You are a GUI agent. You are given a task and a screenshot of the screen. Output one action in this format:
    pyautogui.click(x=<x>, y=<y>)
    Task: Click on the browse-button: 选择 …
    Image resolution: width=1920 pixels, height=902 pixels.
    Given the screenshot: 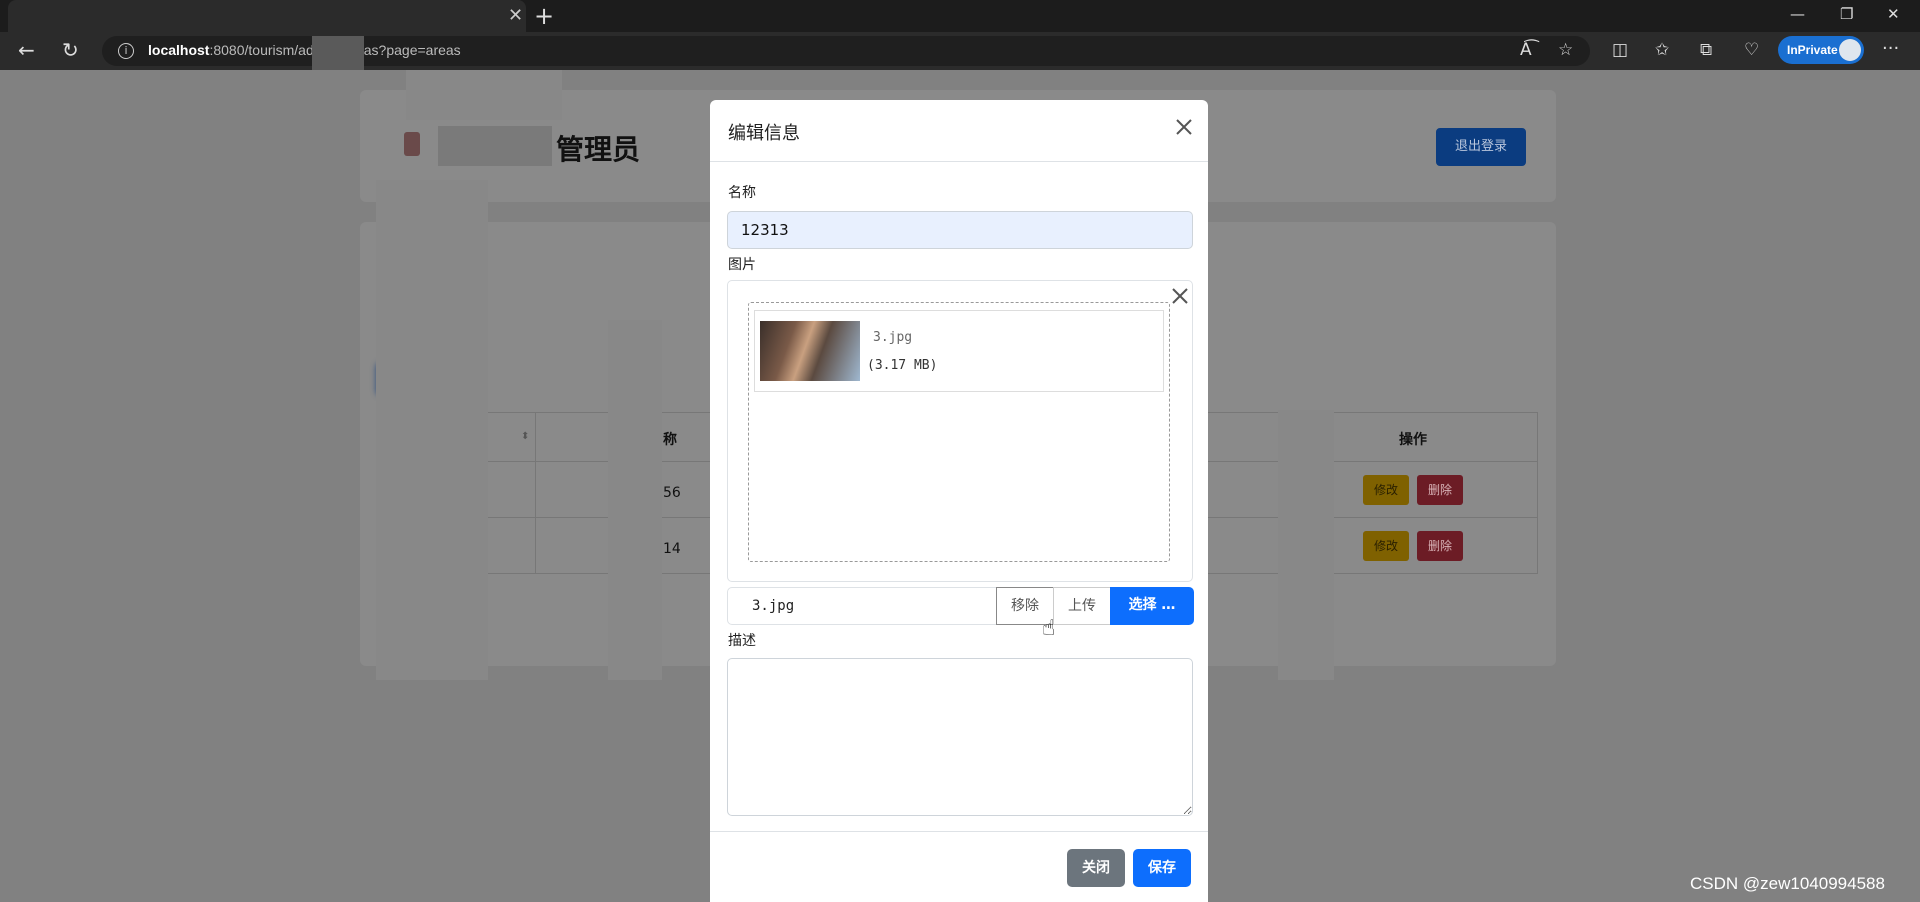 What is the action you would take?
    pyautogui.click(x=1152, y=606)
    